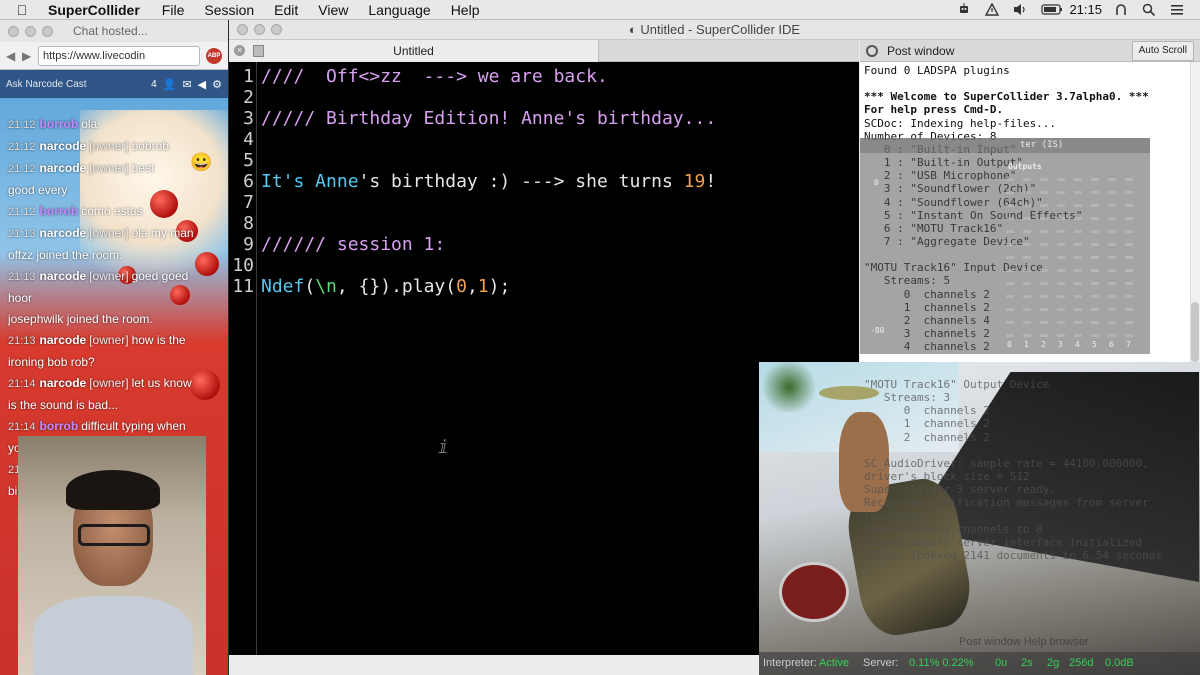  What do you see at coordinates (1150, 10) in the screenshot?
I see `search-icon` at bounding box center [1150, 10].